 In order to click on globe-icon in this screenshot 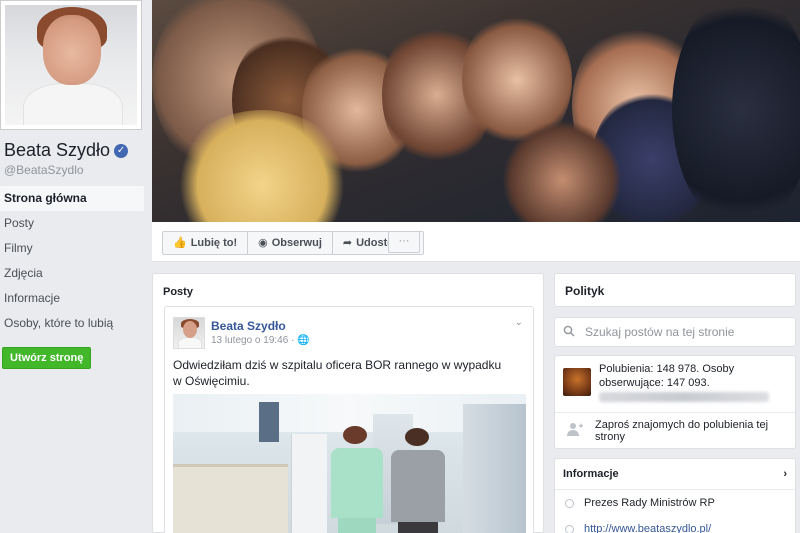, I will do `click(569, 528)`.